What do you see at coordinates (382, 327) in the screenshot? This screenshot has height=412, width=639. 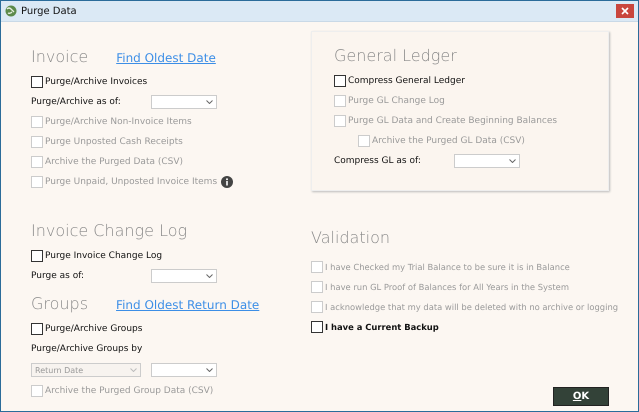 I see `checkbox-label: I have a Current Backup` at bounding box center [382, 327].